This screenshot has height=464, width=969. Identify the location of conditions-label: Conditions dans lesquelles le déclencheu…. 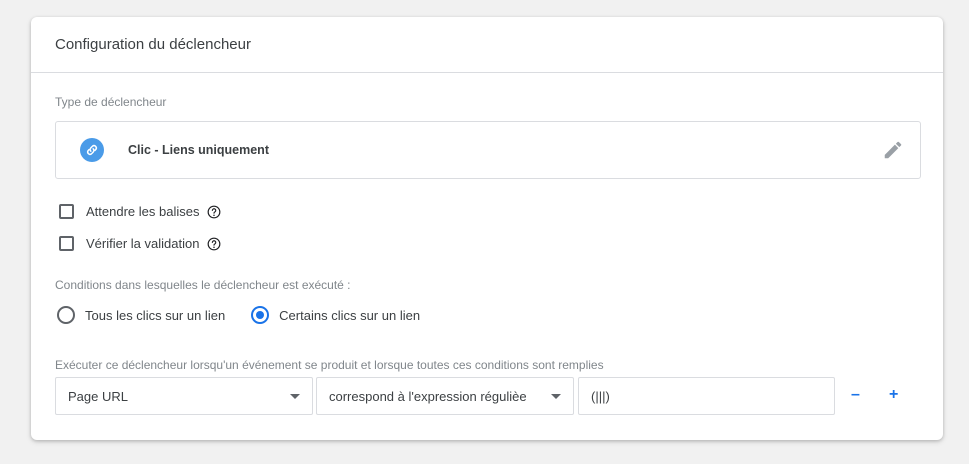
(203, 285).